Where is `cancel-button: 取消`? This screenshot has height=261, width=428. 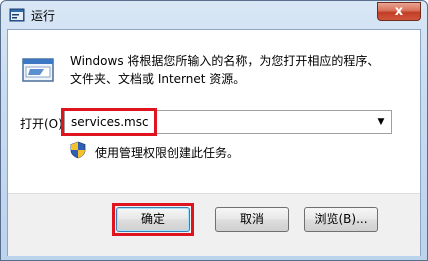 cancel-button: 取消 is located at coordinates (252, 219).